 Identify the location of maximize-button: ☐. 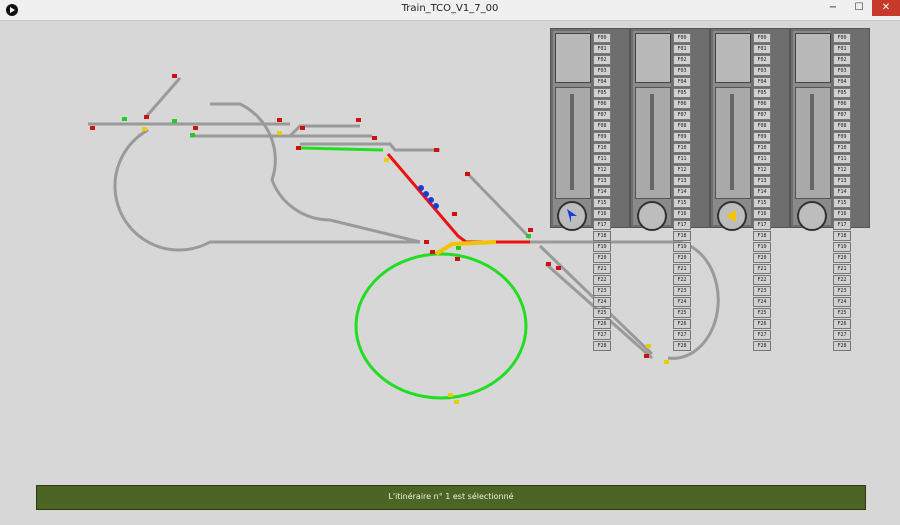
(859, 8).